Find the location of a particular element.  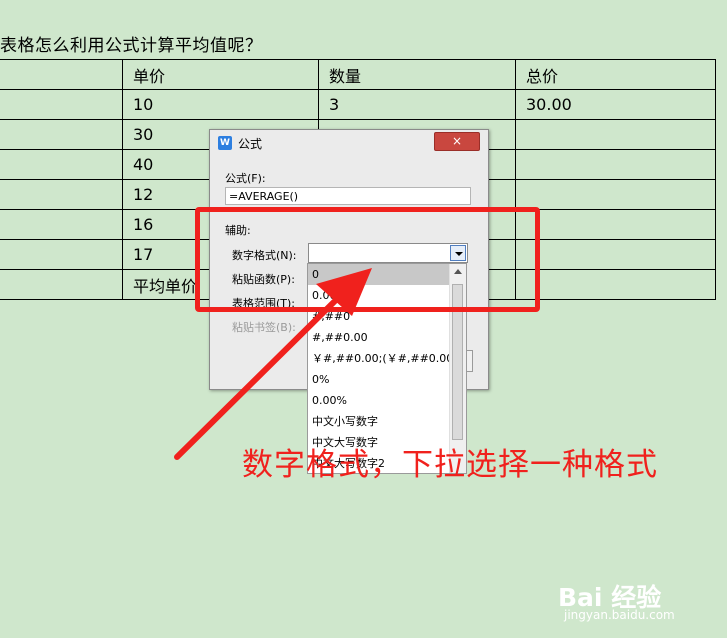

baidu-watermark: Bai 经验 jingyan.baidu.com is located at coordinates (628, 602).